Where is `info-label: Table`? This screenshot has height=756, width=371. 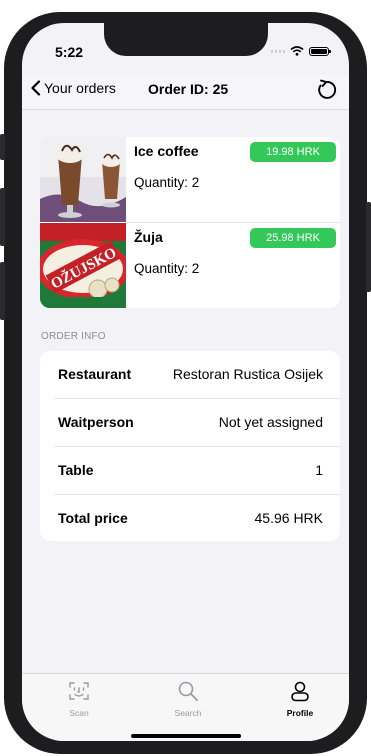
info-label: Table is located at coordinates (76, 470).